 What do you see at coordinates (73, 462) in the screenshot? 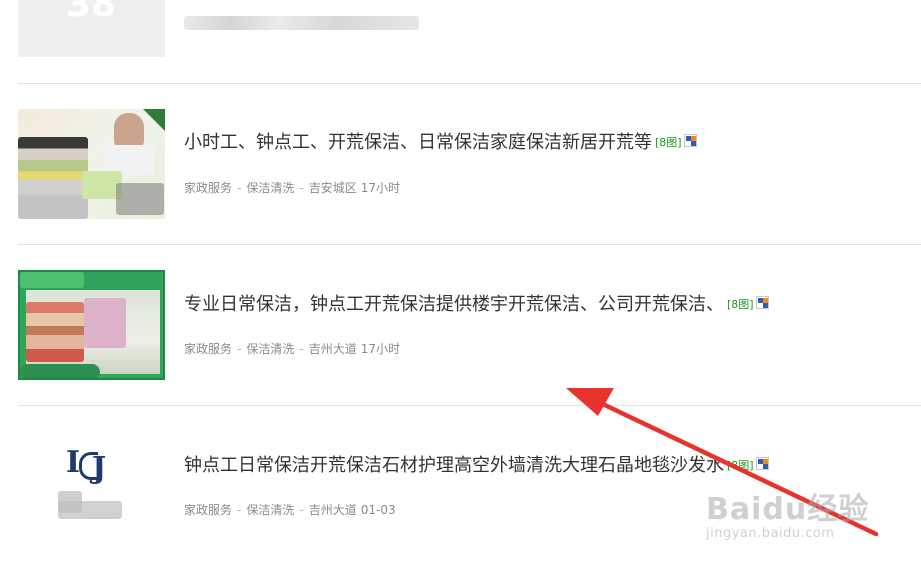
I see `logo-letter-mark: I` at bounding box center [73, 462].